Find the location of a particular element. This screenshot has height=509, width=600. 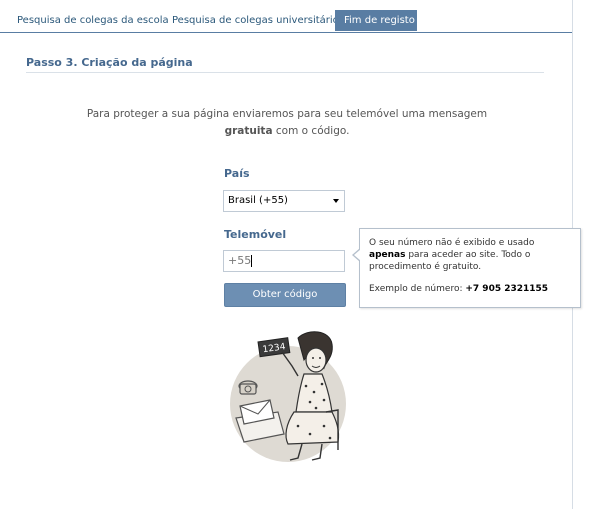

tooltip-example-number: +7 905 2321155 is located at coordinates (507, 289).